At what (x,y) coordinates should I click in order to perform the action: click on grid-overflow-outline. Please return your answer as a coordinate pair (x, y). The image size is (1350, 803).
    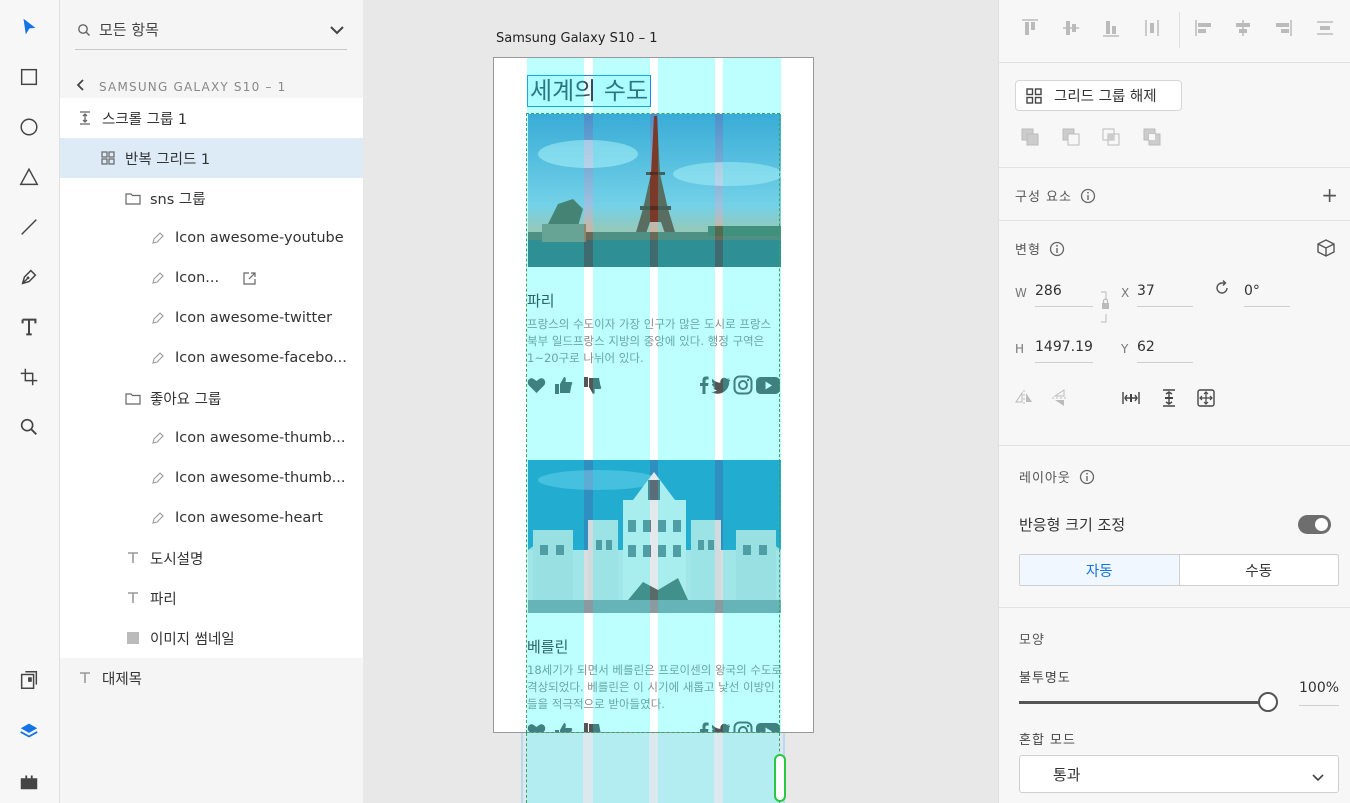
    Looking at the image, I should click on (653, 768).